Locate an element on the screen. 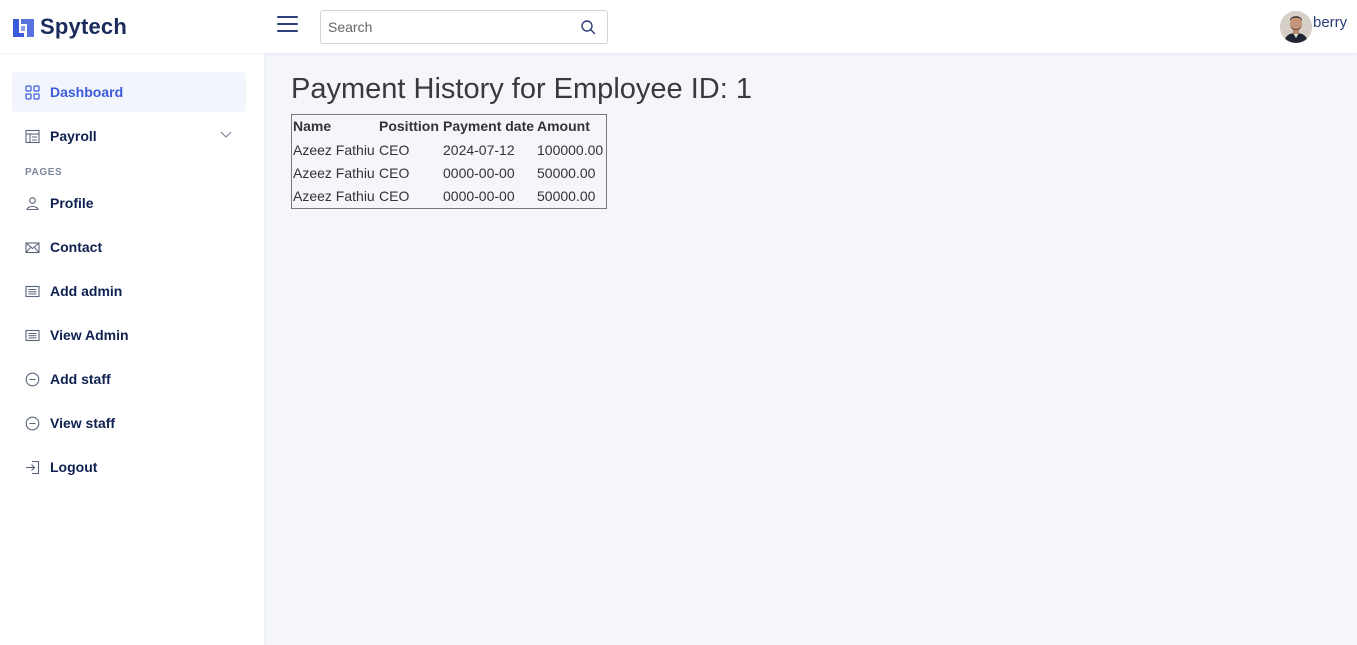 The width and height of the screenshot is (1357, 645). sidebar-item-add-admin: Add admin is located at coordinates (129, 291).